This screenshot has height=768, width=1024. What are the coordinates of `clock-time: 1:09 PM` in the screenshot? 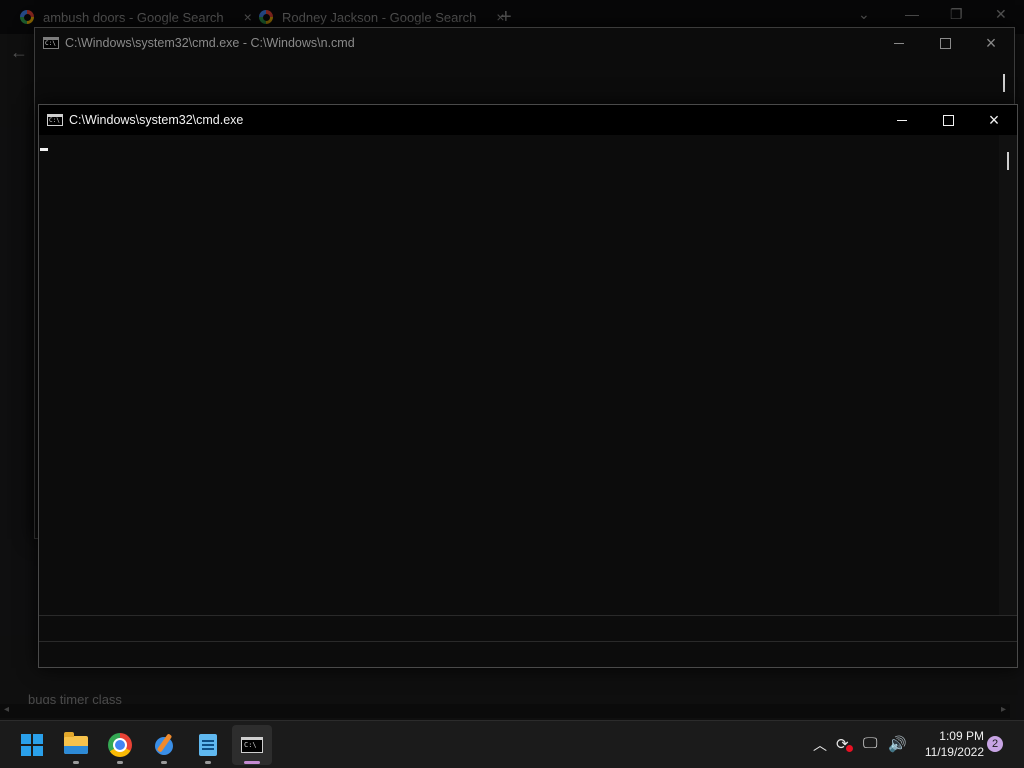 It's located at (961, 736).